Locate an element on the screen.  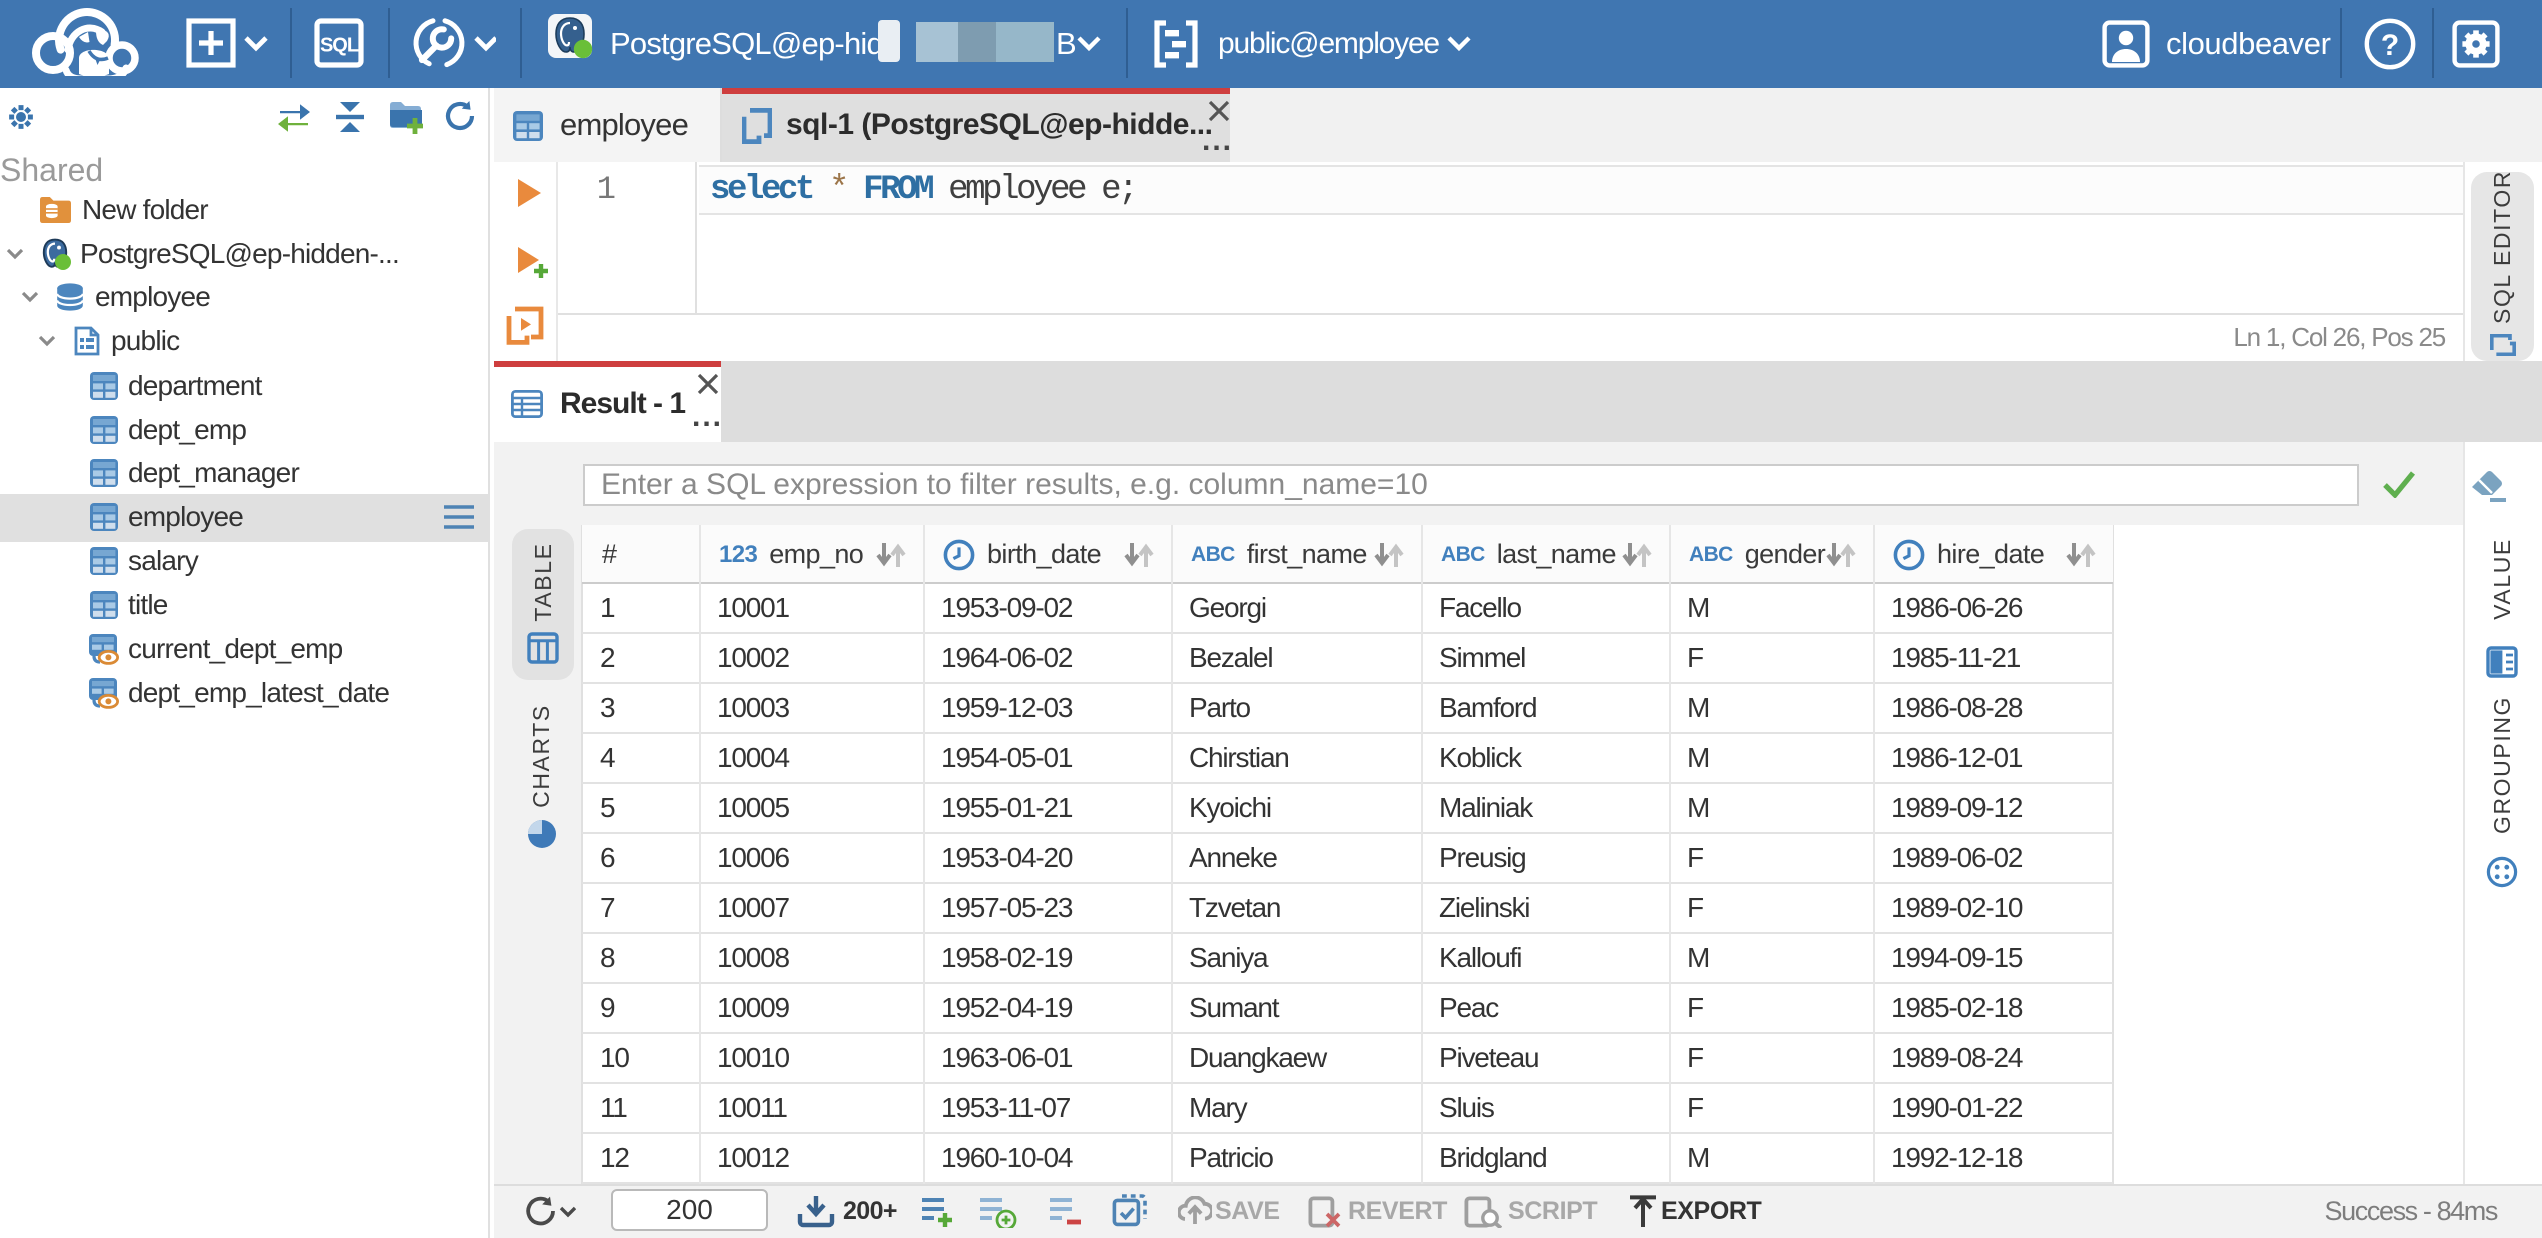
svg-text: SQL is located at coordinates (339, 46).